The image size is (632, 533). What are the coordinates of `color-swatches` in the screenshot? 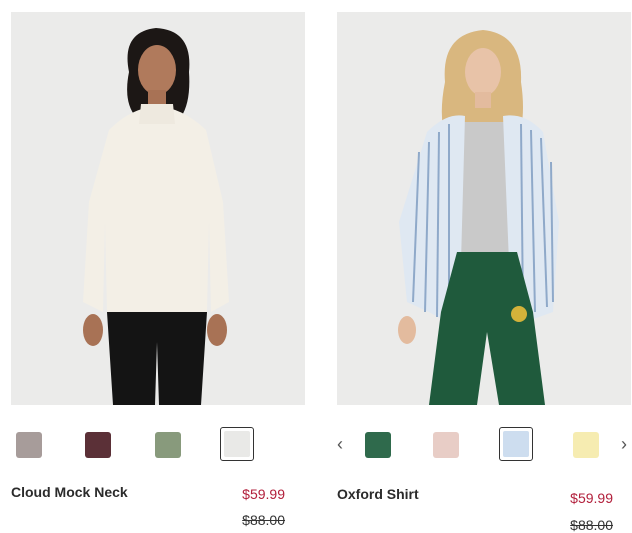 It's located at (158, 447).